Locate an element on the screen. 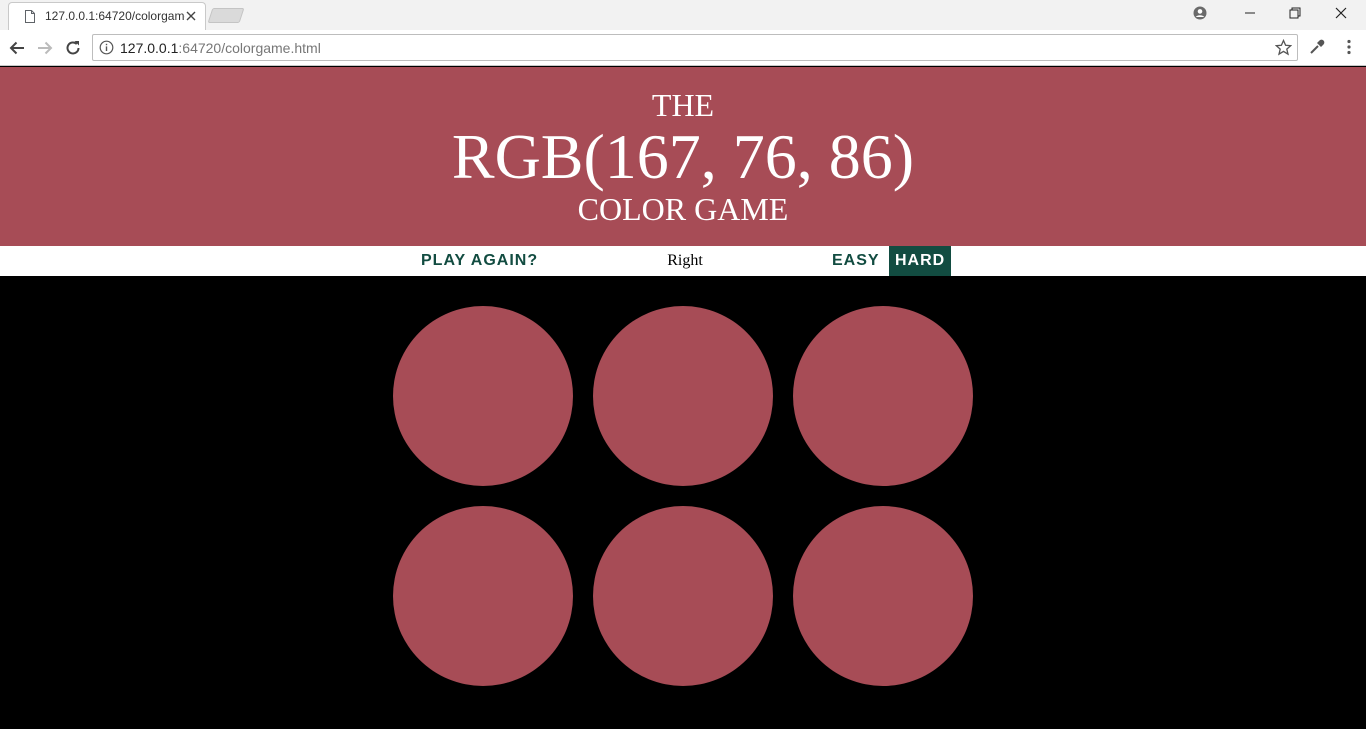 The width and height of the screenshot is (1366, 729). menu-icon is located at coordinates (1349, 47).